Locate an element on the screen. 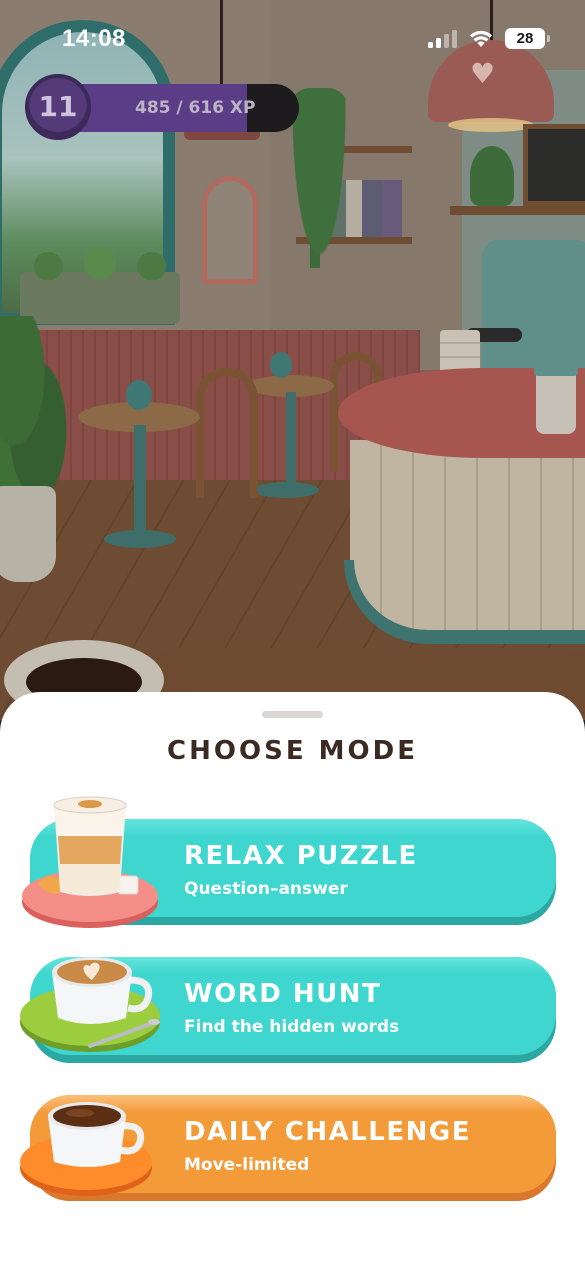  mode-subtitle: Find the hidden words is located at coordinates (292, 1027).